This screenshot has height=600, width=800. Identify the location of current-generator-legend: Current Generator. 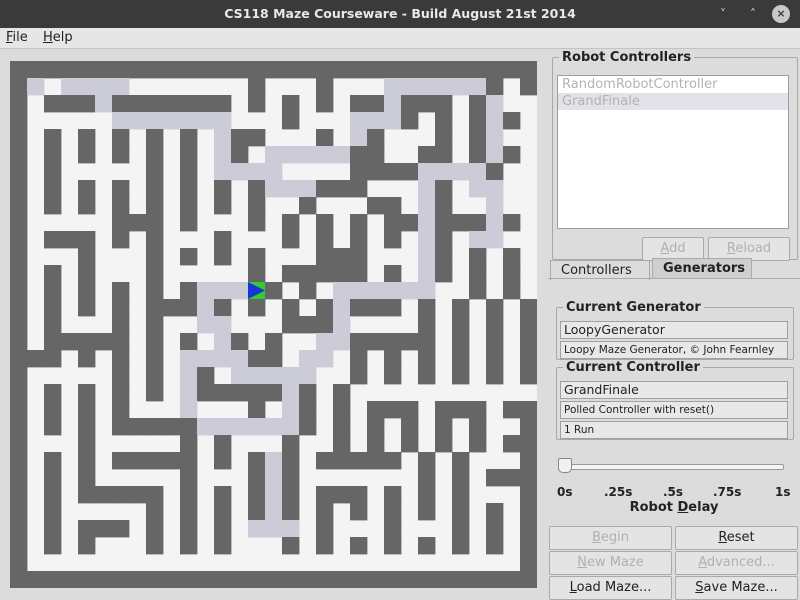
(633, 307).